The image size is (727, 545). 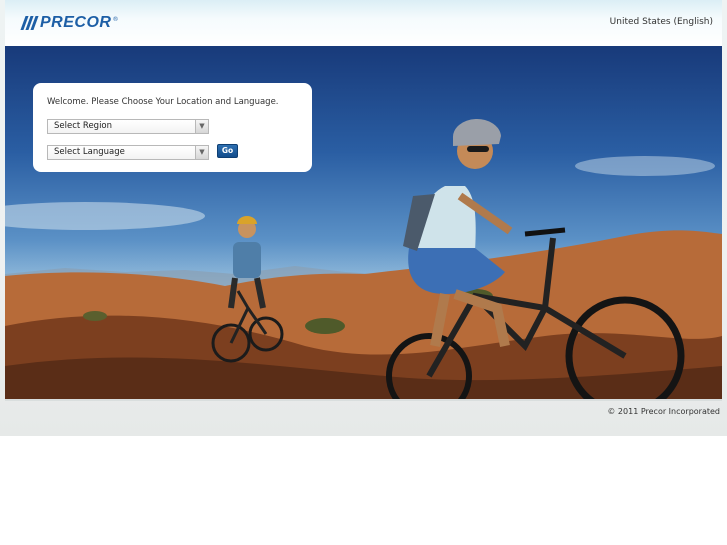 What do you see at coordinates (115, 19) in the screenshot?
I see `logo-registered-mark: ®` at bounding box center [115, 19].